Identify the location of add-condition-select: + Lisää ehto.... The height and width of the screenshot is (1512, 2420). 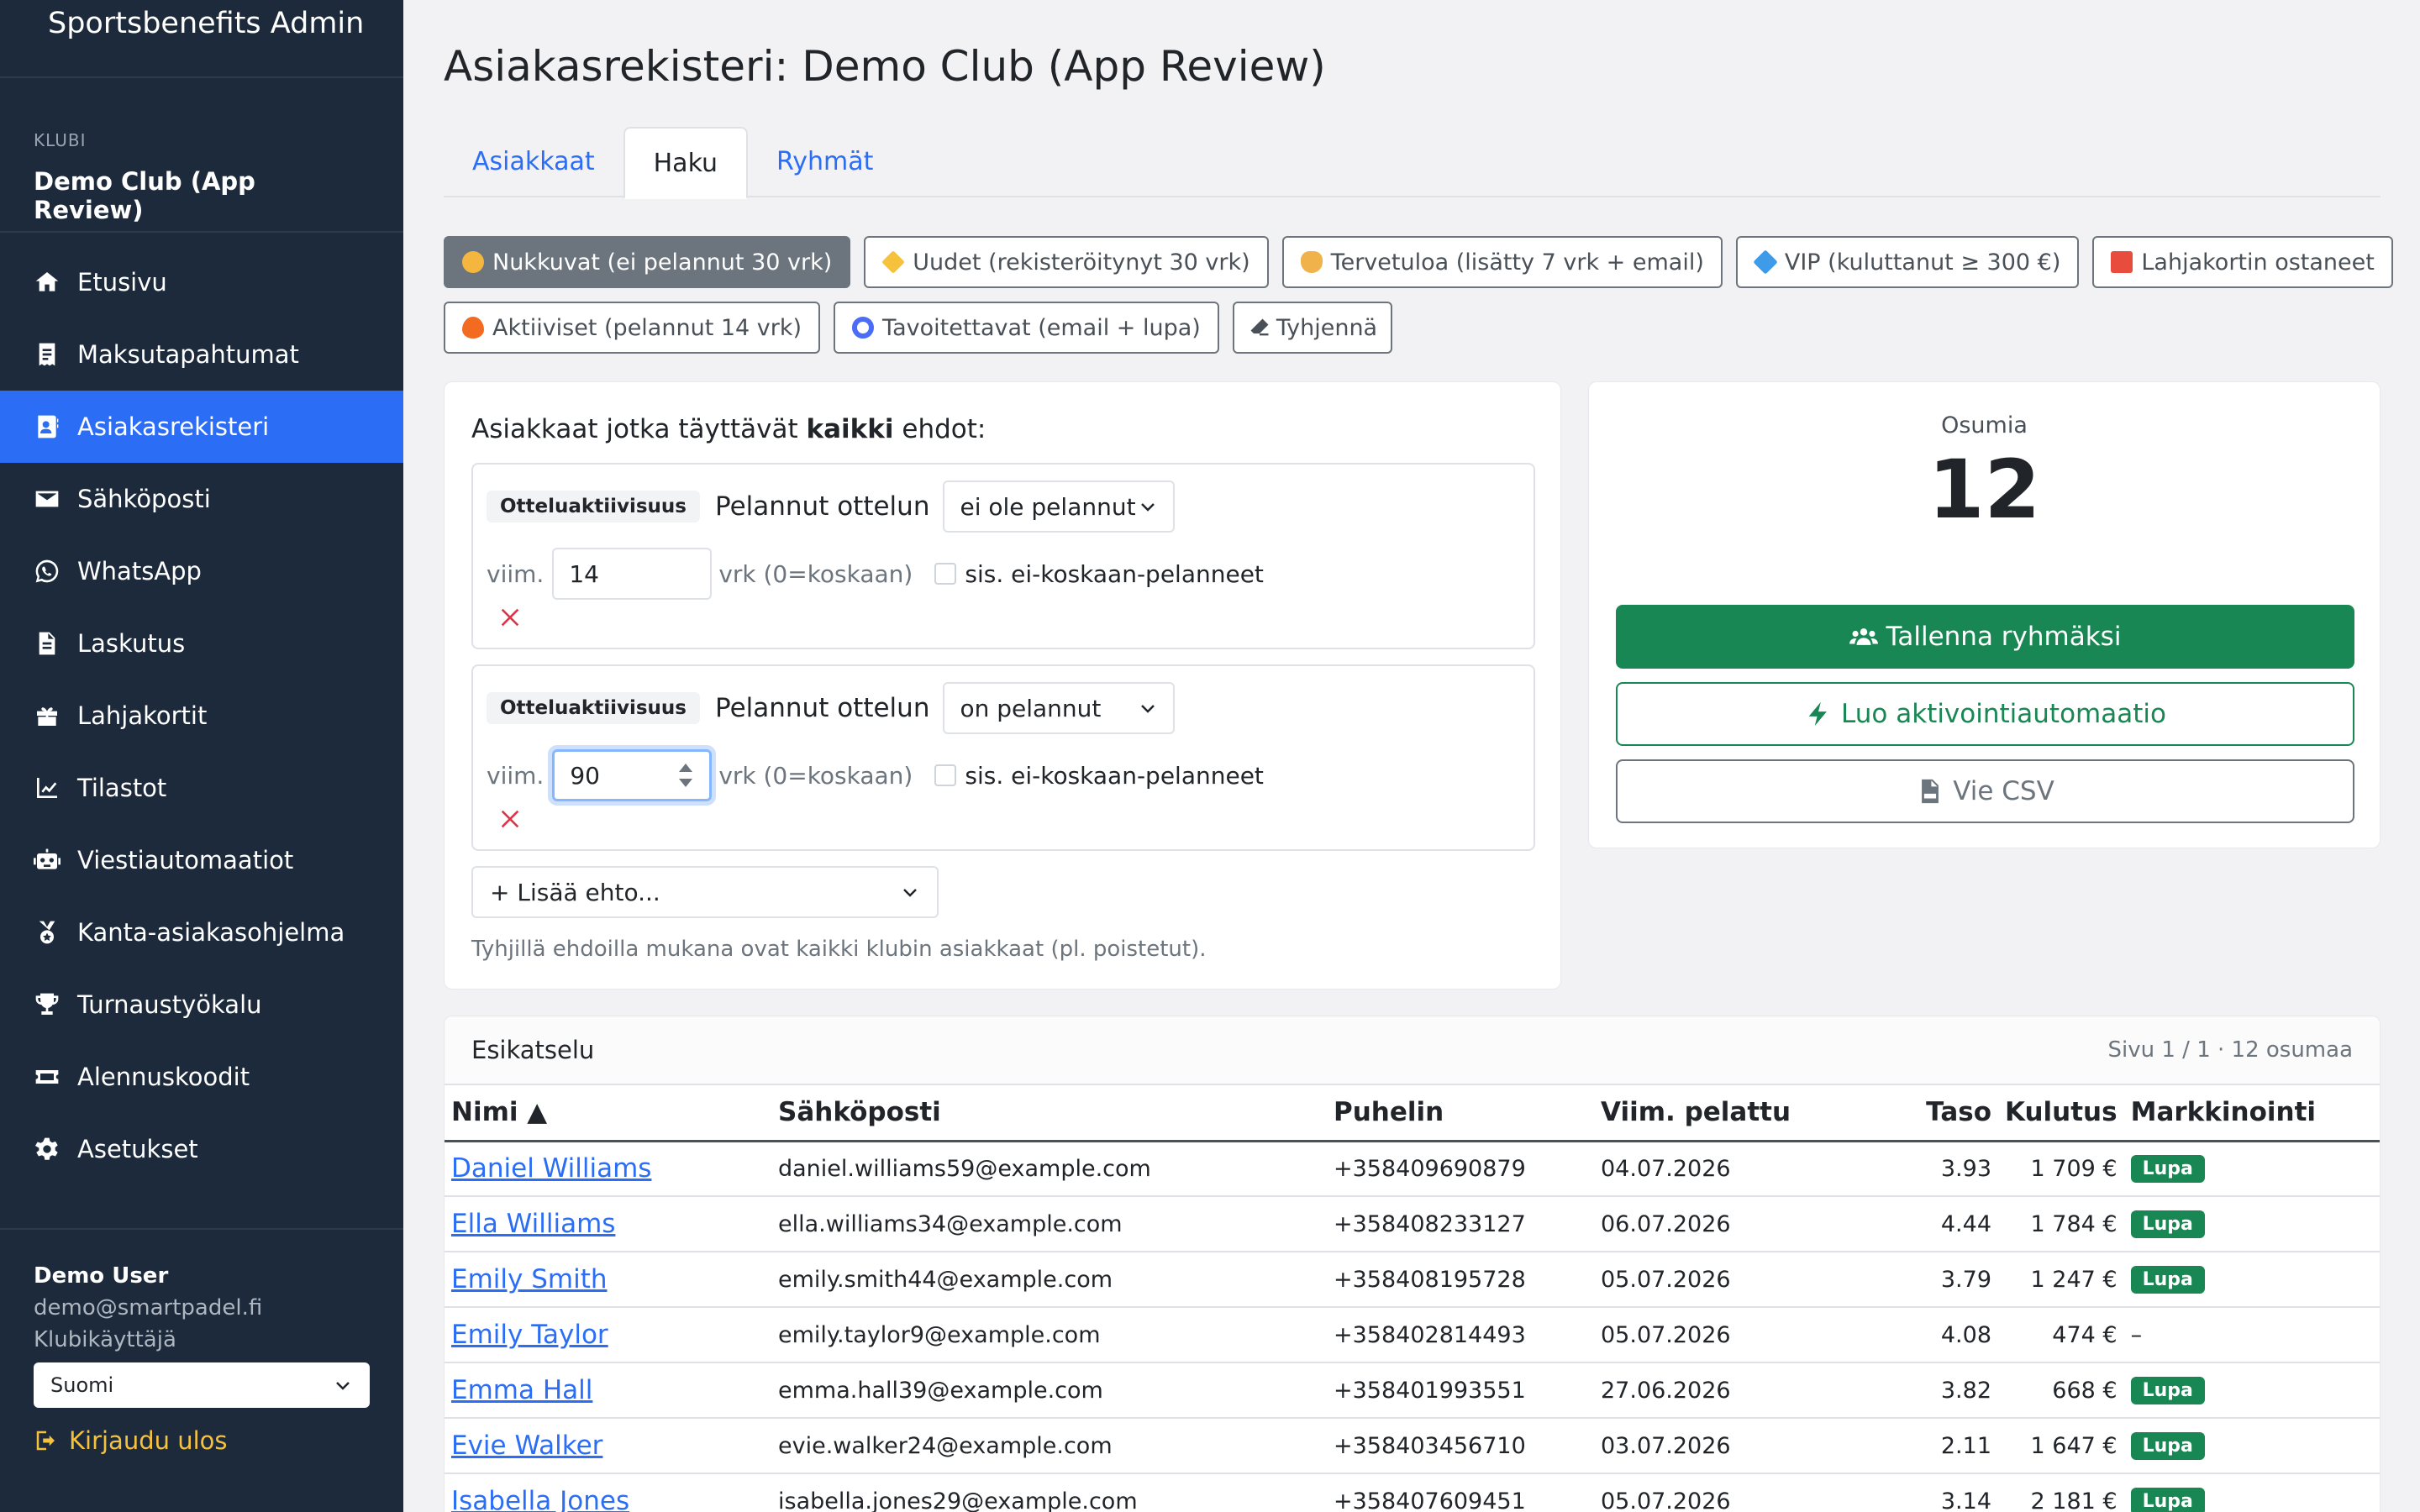
(705, 892).